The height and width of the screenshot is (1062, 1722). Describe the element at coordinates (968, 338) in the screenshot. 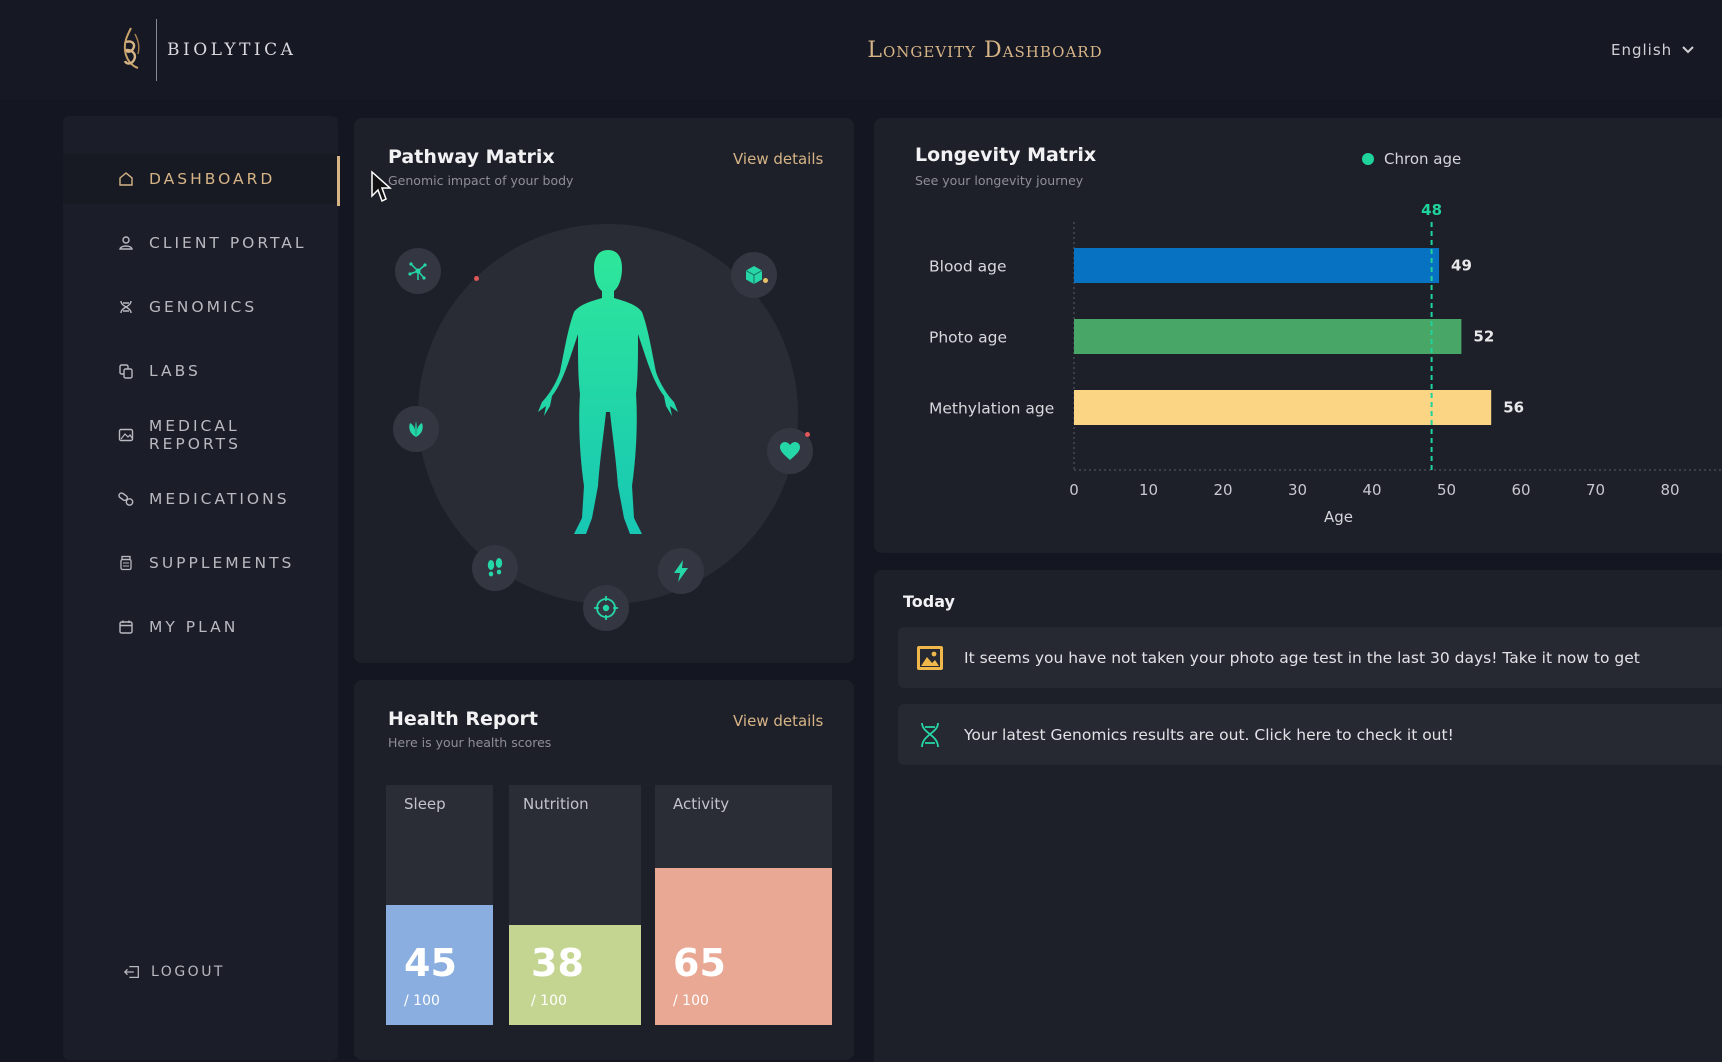

I see `category-label: Photo age` at that location.